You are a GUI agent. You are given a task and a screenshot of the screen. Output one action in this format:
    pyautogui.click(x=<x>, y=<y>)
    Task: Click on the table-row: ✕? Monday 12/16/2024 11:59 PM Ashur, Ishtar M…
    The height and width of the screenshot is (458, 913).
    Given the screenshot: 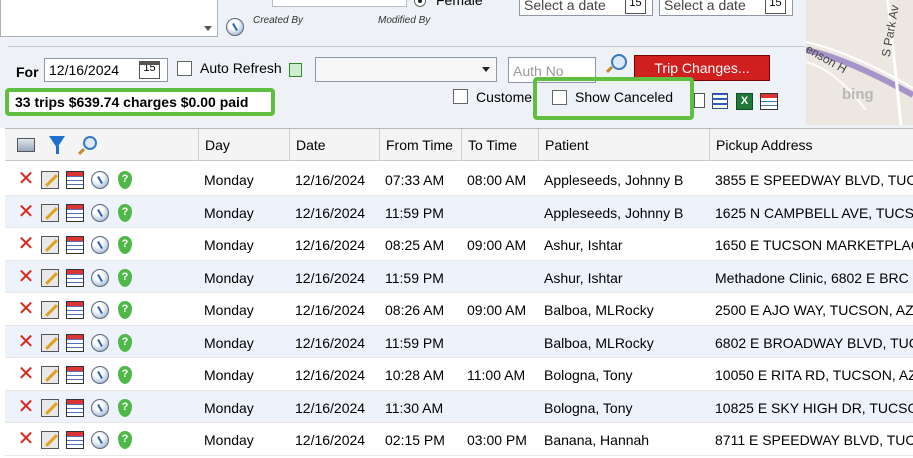 What is the action you would take?
    pyautogui.click(x=459, y=276)
    